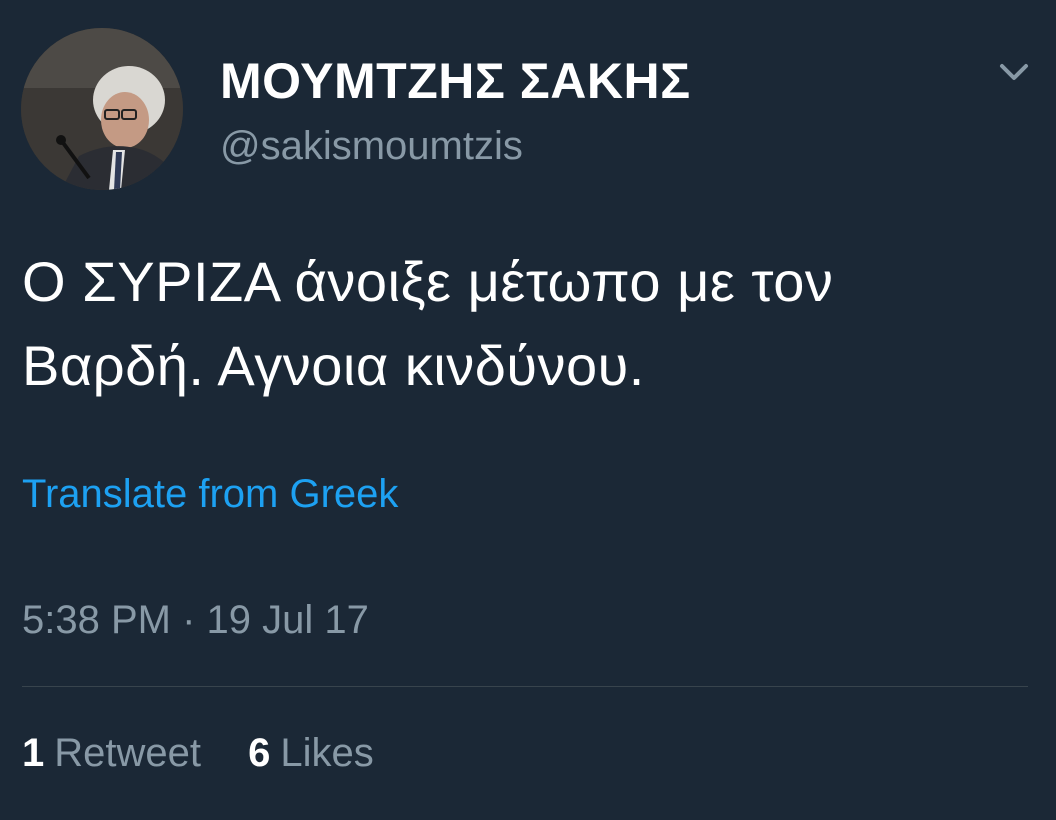 The width and height of the screenshot is (1056, 820). What do you see at coordinates (455, 81) in the screenshot?
I see `display-name: ΜΟΥΜΤΖΗΣ ΣΑΚΗΣ` at bounding box center [455, 81].